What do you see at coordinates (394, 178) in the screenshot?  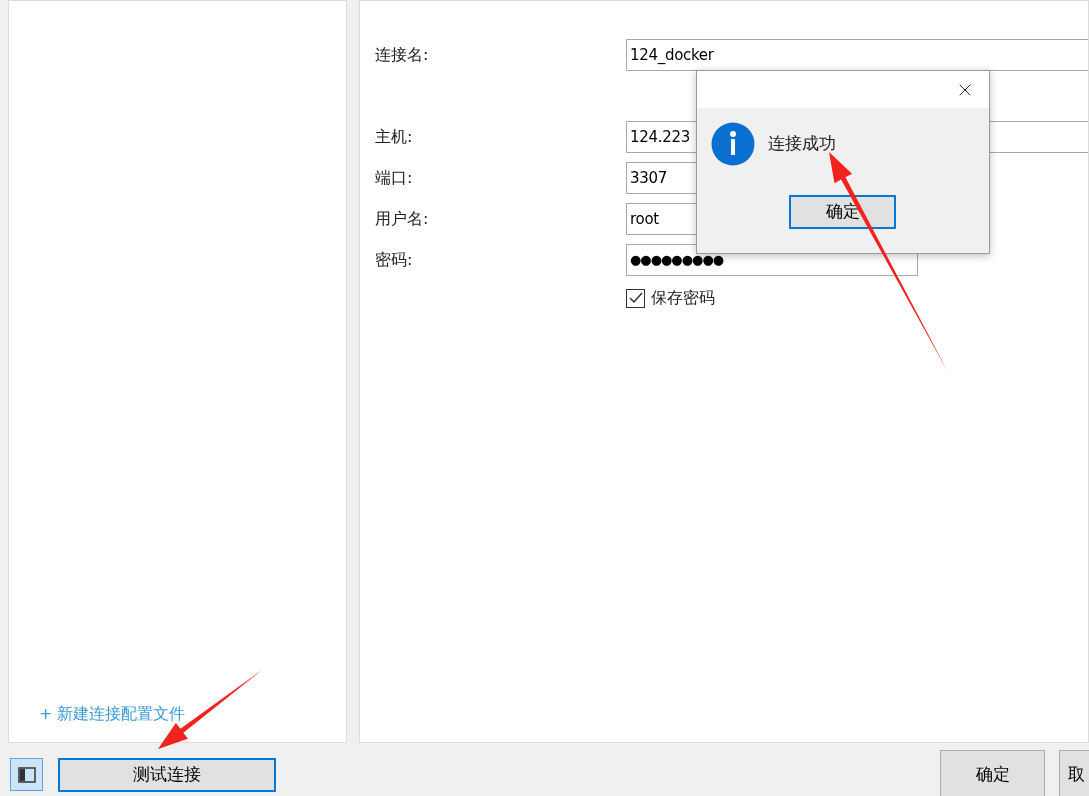 I see `field-label: 端口:` at bounding box center [394, 178].